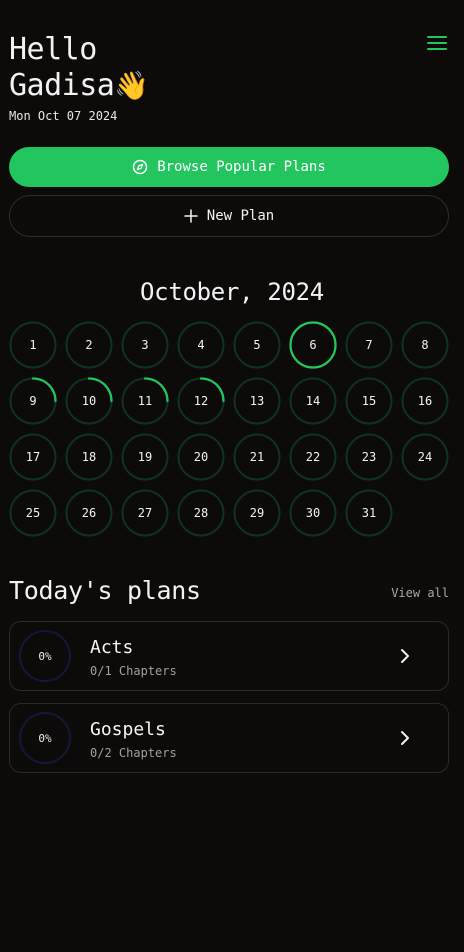 The width and height of the screenshot is (464, 952). Describe the element at coordinates (133, 753) in the screenshot. I see `plan-chapters: 0/2 Chapters` at that location.